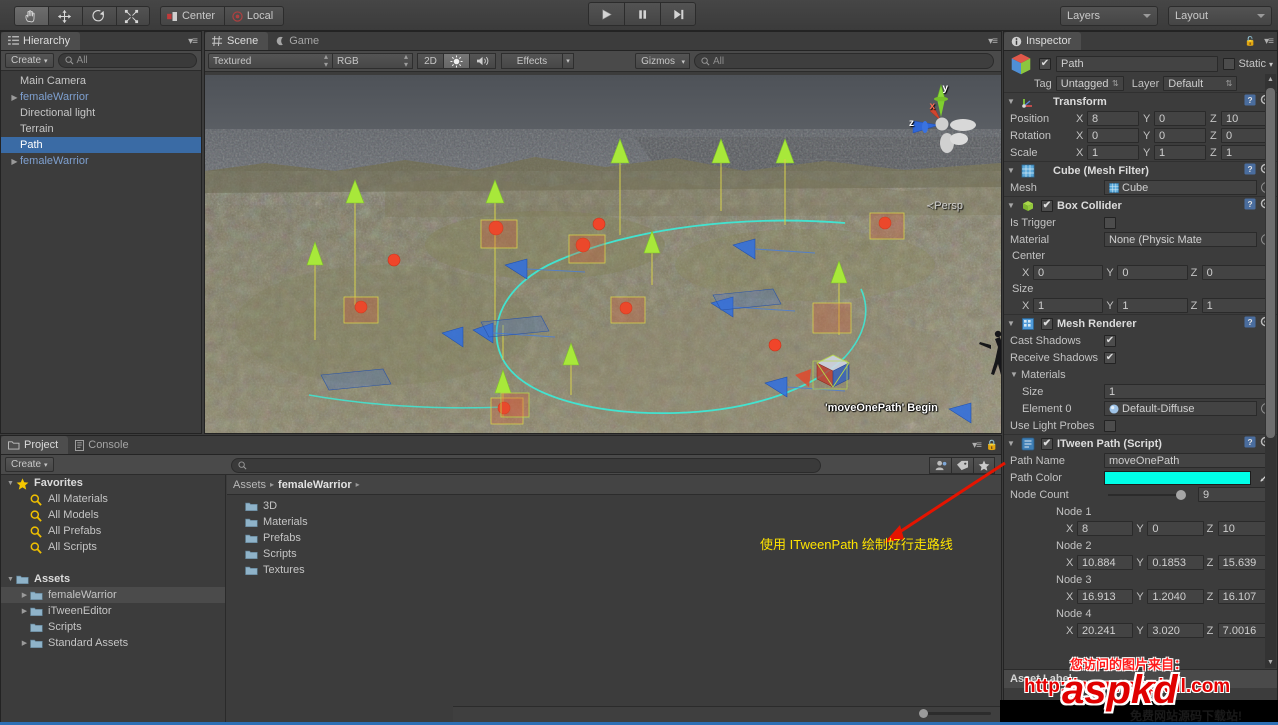 The image size is (1278, 725). I want to click on scene-lighting-button, so click(457, 61).